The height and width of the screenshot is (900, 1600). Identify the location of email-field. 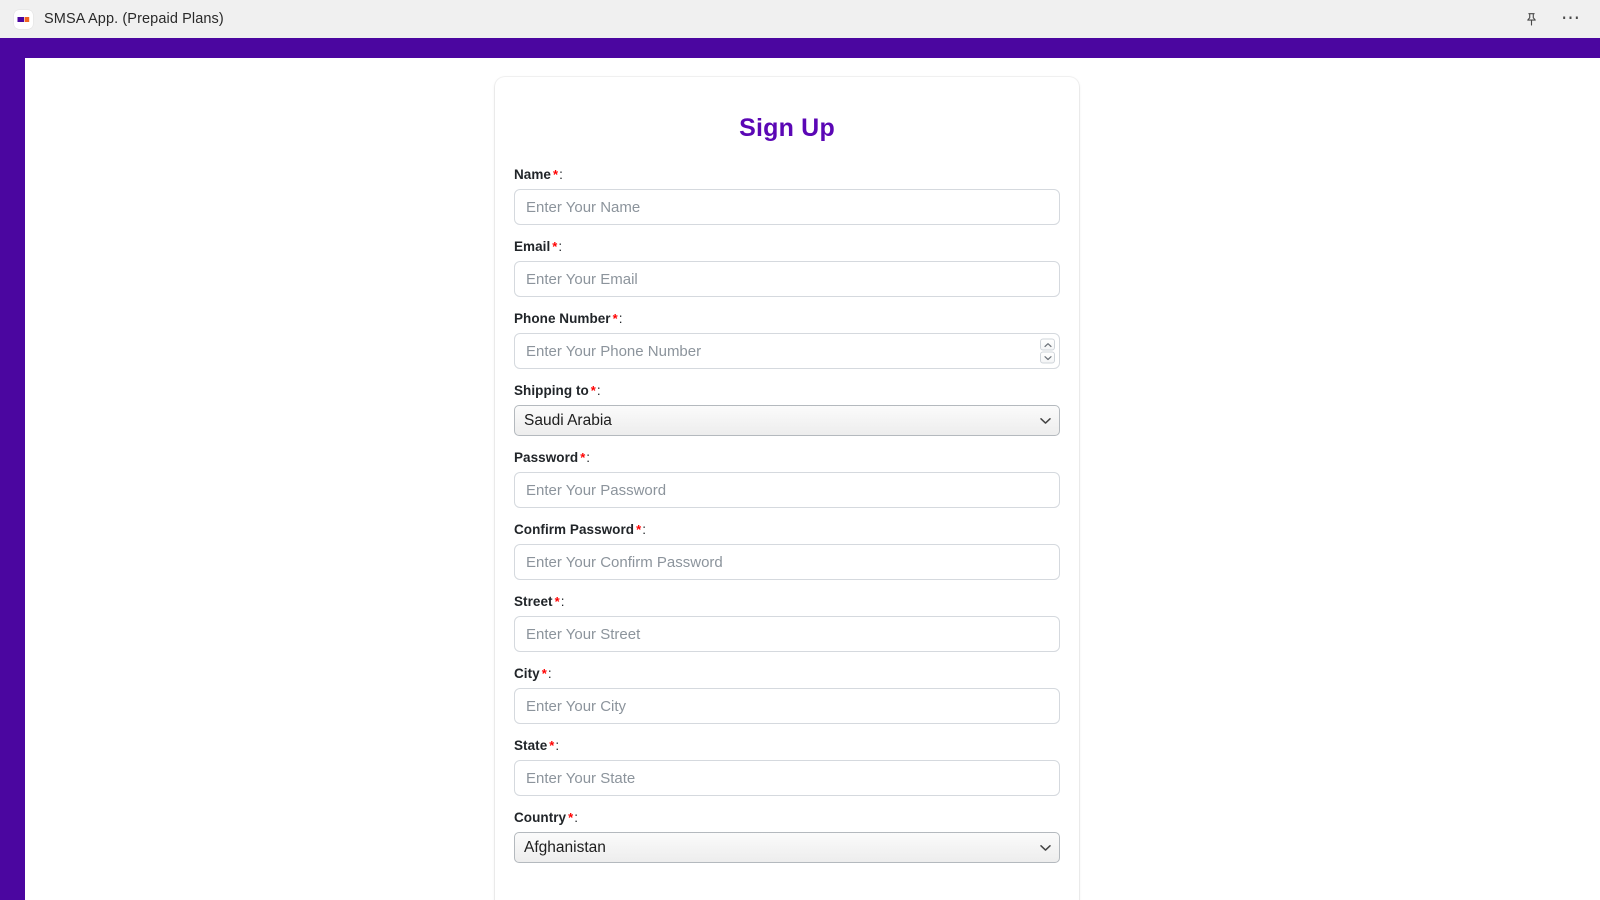
(787, 279).